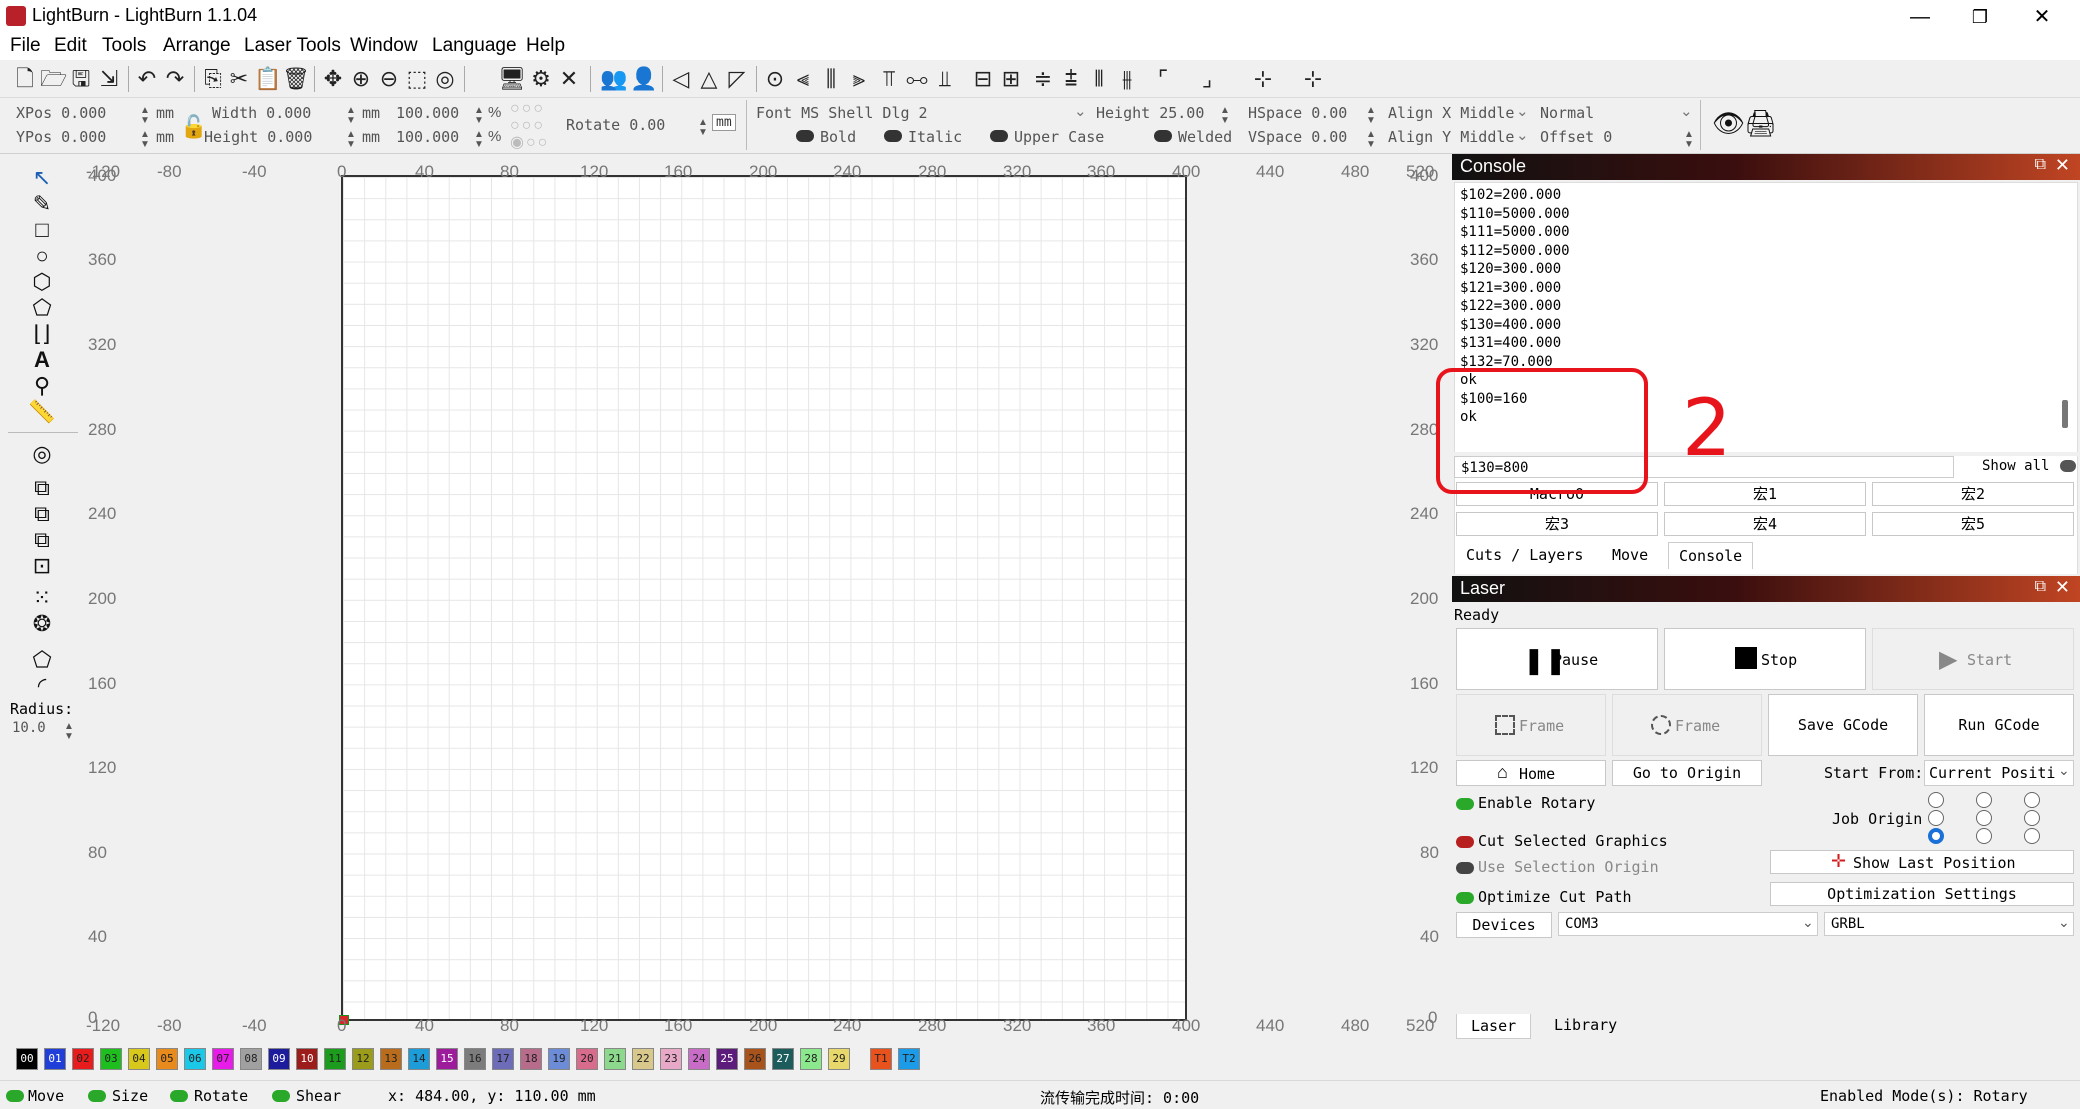  I want to click on hpct-spinner: ▲ ▼, so click(479, 140).